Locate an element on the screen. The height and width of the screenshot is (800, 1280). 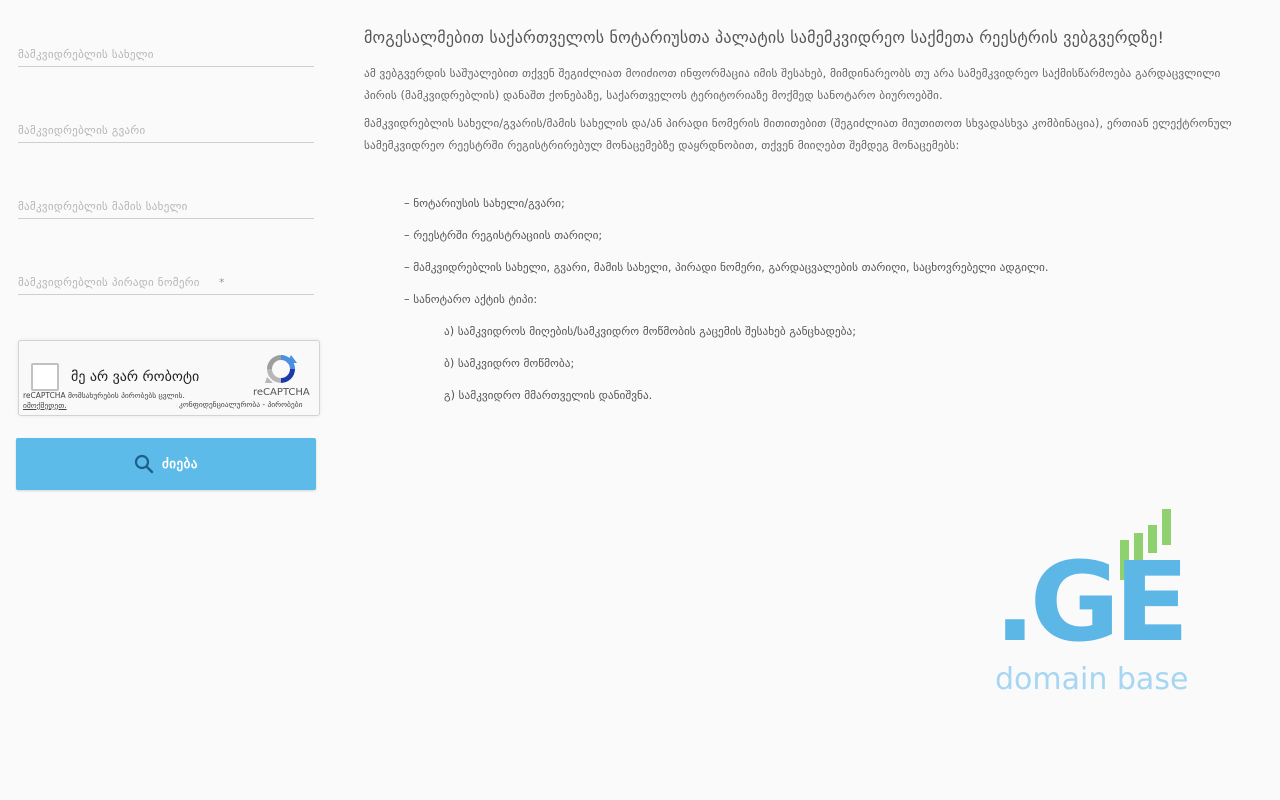
ge-domain-base-logo: .GE domain base is located at coordinates (1097, 605).